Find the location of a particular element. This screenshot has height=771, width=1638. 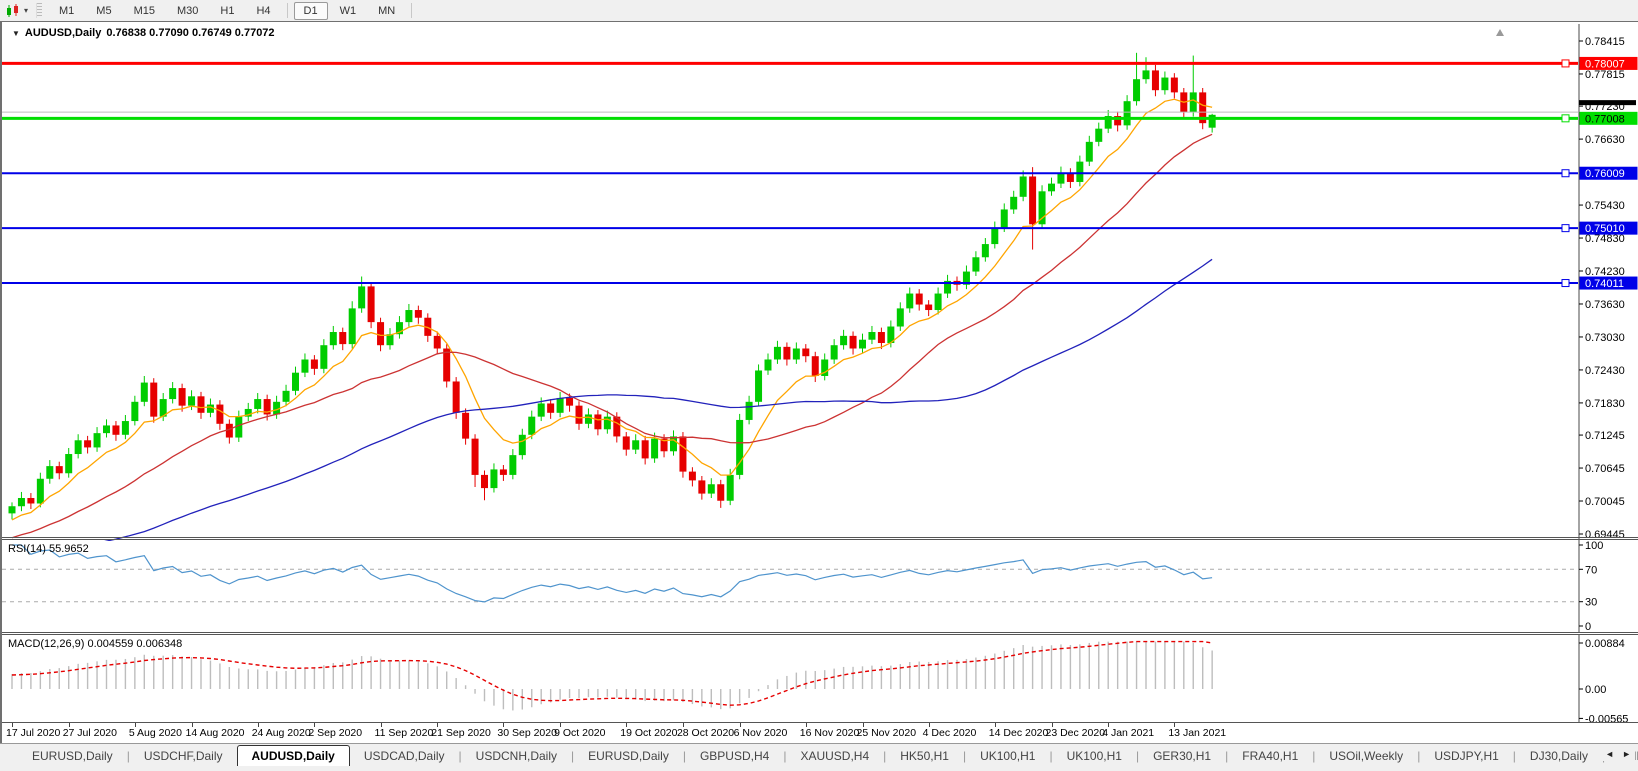

tab-scroll-right-icon: ► is located at coordinates (1626, 754).